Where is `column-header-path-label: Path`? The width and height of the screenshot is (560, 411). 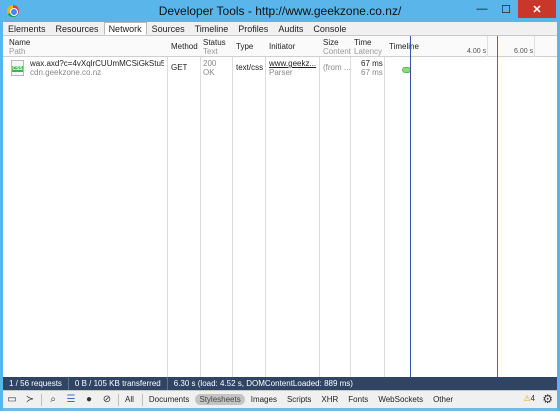
column-header-path-label: Path is located at coordinates (17, 51).